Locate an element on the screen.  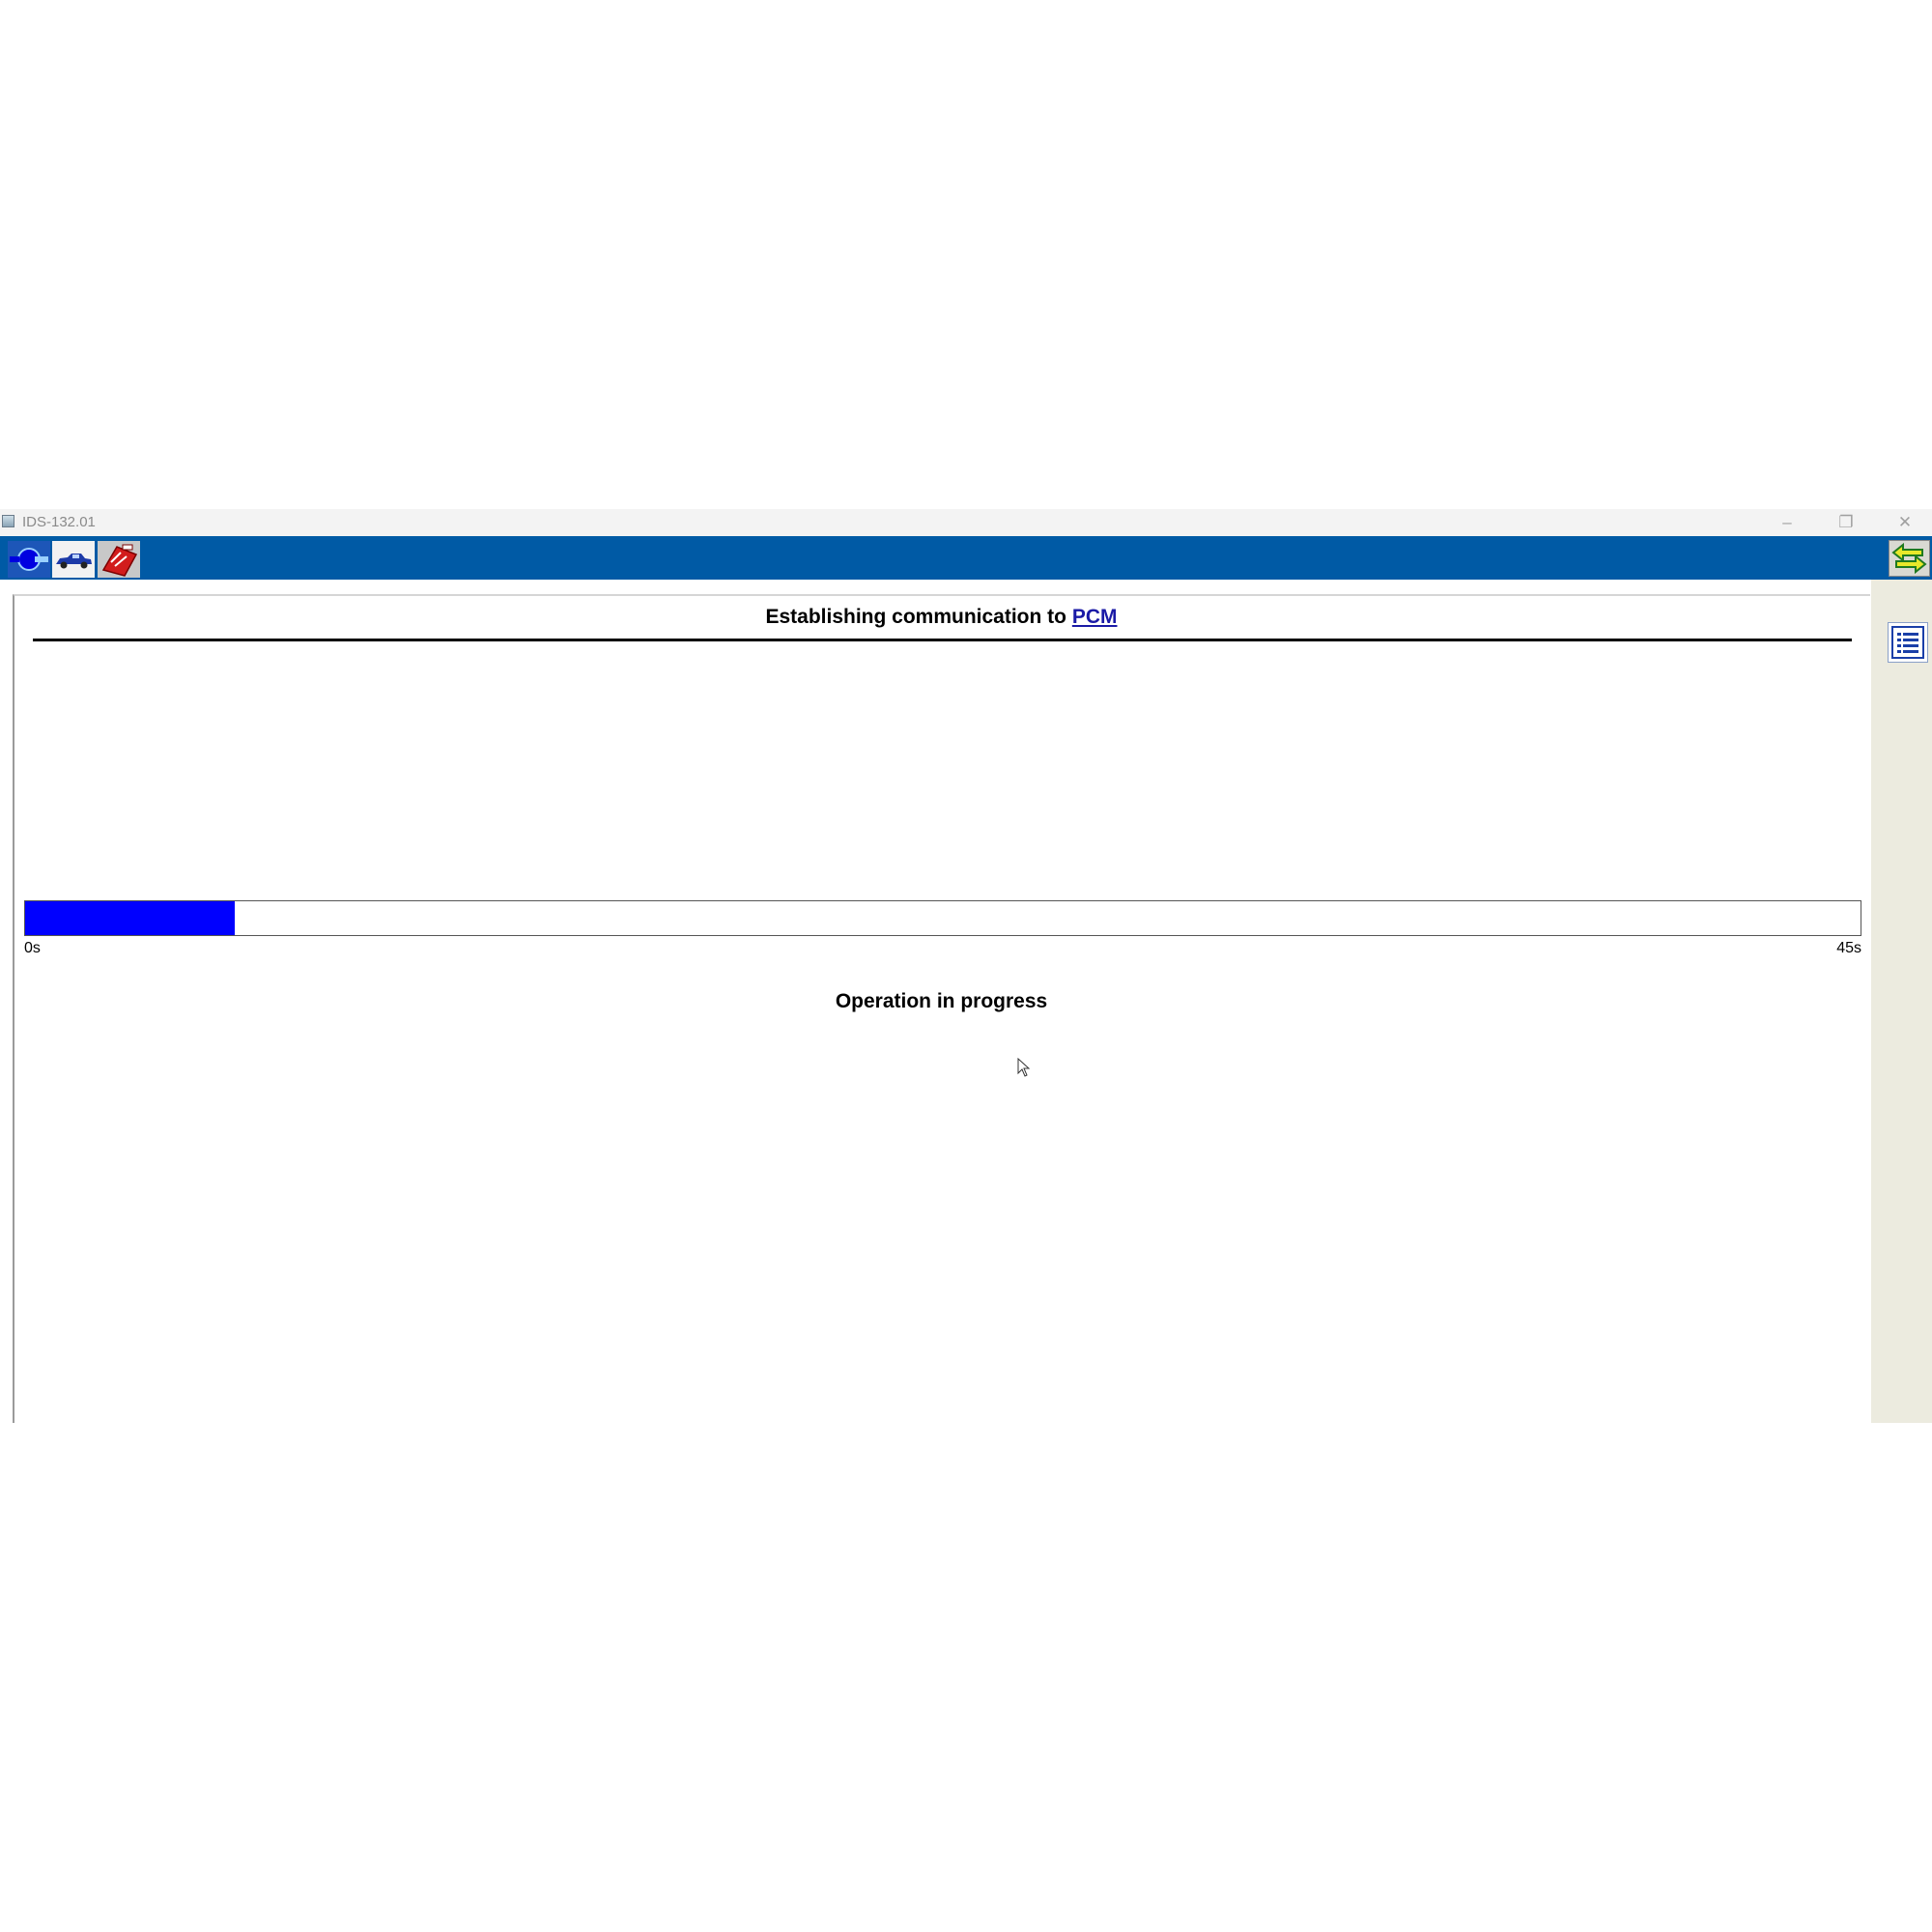
title-divider is located at coordinates (942, 640).